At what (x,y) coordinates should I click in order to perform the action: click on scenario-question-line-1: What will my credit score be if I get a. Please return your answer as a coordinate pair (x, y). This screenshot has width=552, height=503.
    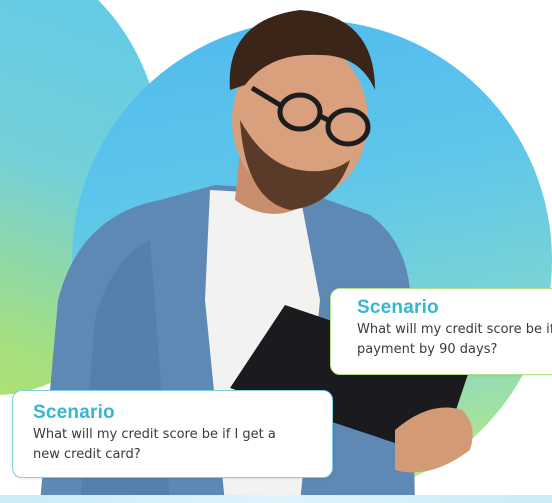
    Looking at the image, I should click on (154, 434).